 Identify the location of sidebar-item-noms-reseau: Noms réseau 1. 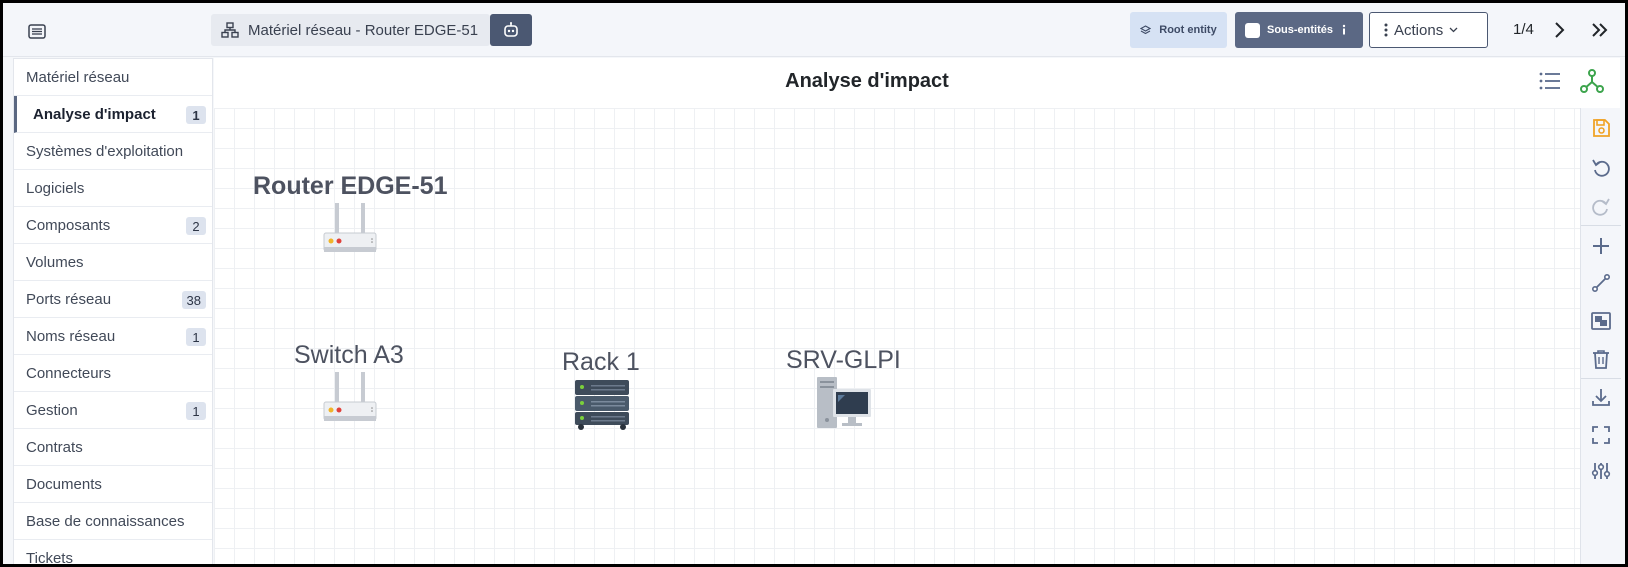
(113, 336).